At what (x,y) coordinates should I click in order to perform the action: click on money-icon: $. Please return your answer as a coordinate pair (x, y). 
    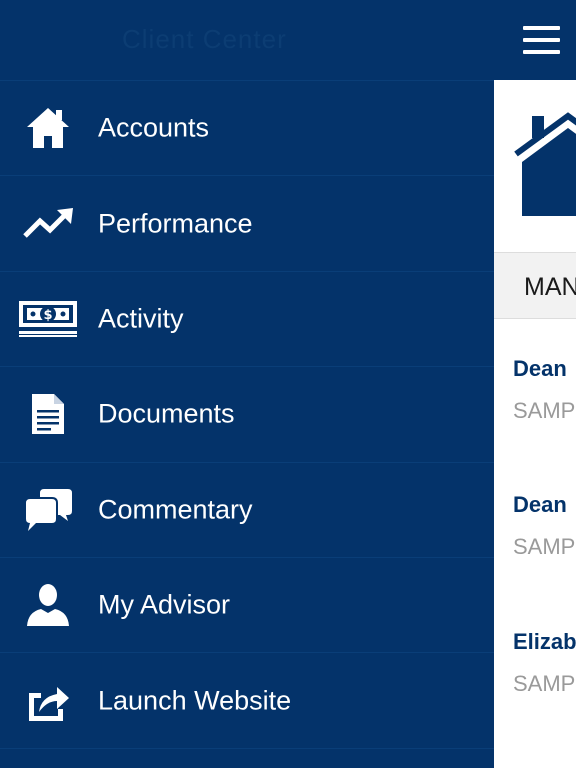
    Looking at the image, I should click on (48, 319).